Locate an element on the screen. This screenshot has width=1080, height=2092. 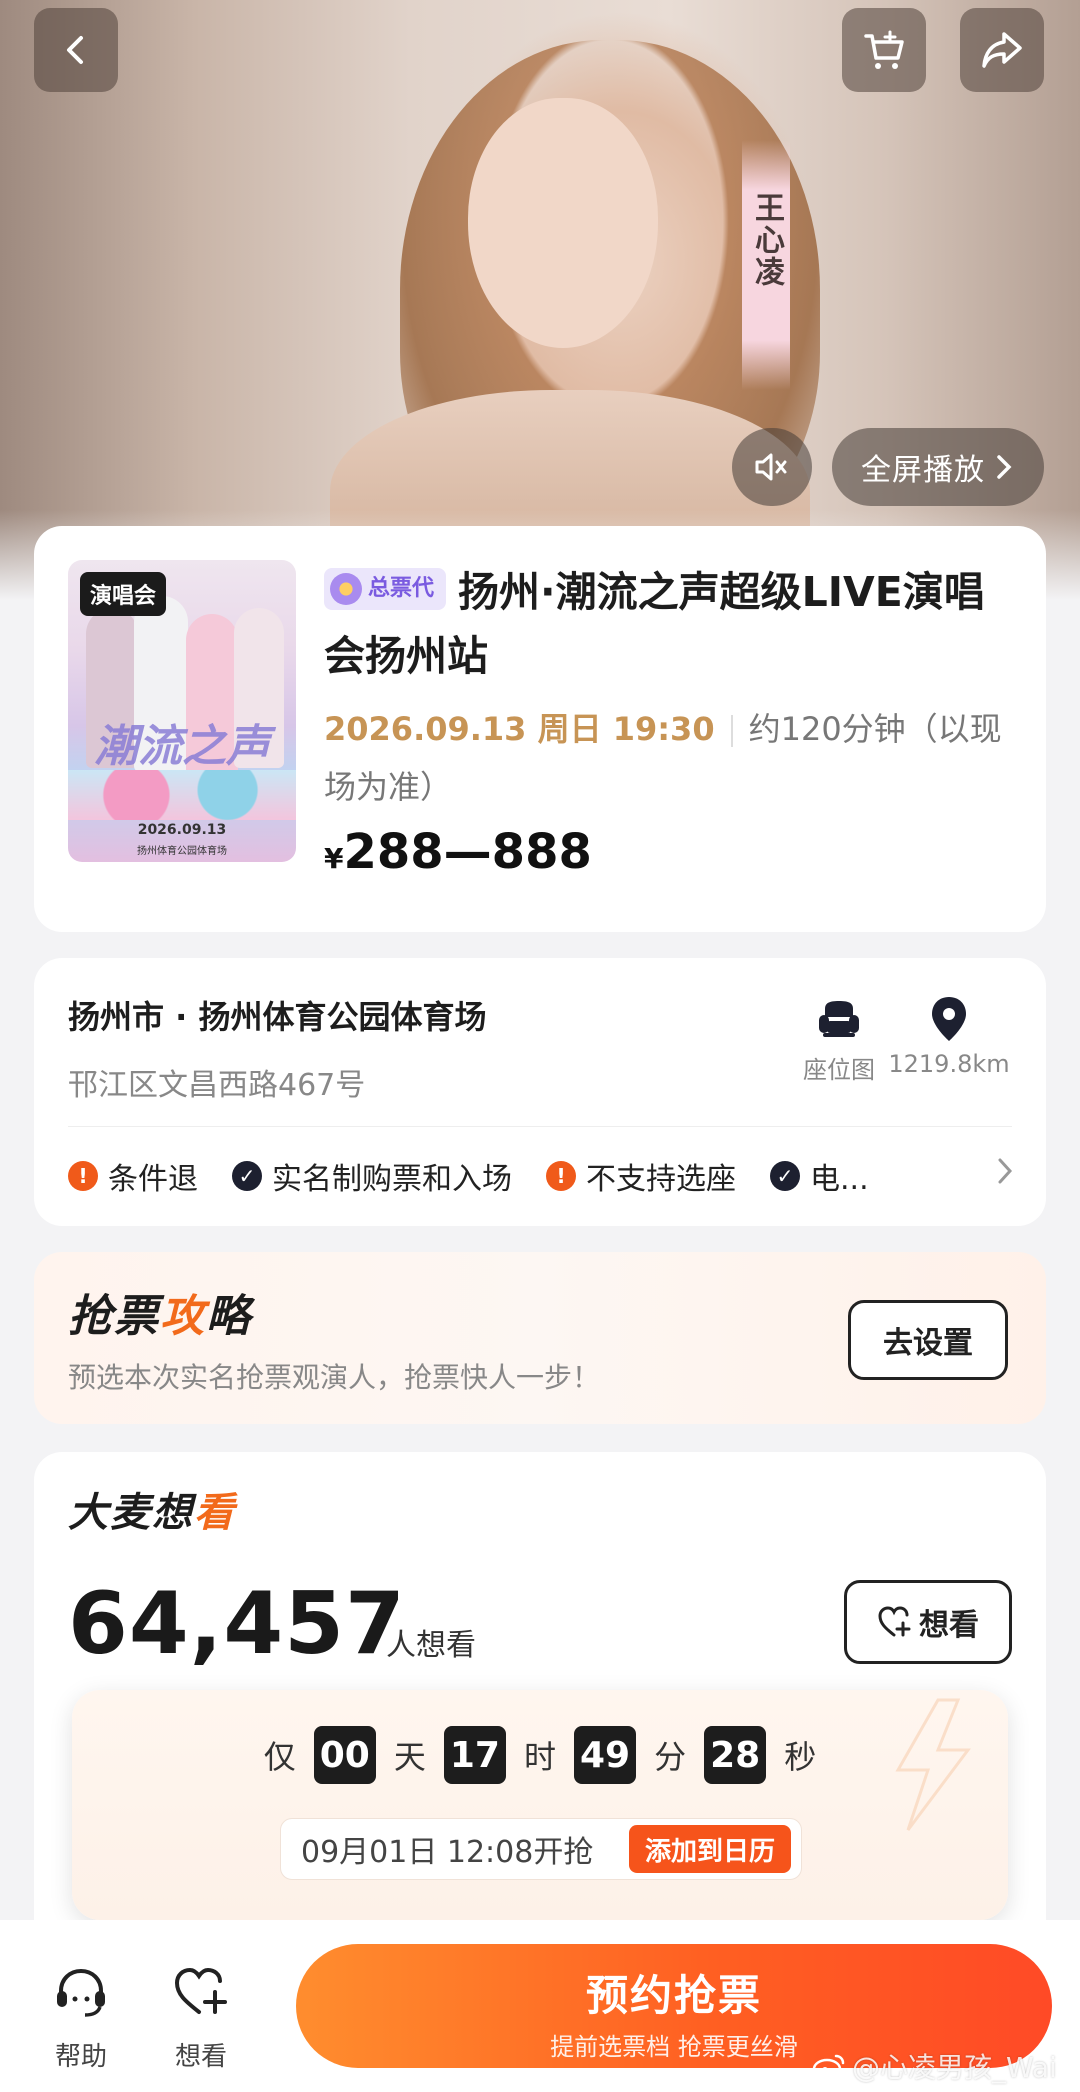
back-button is located at coordinates (76, 50).